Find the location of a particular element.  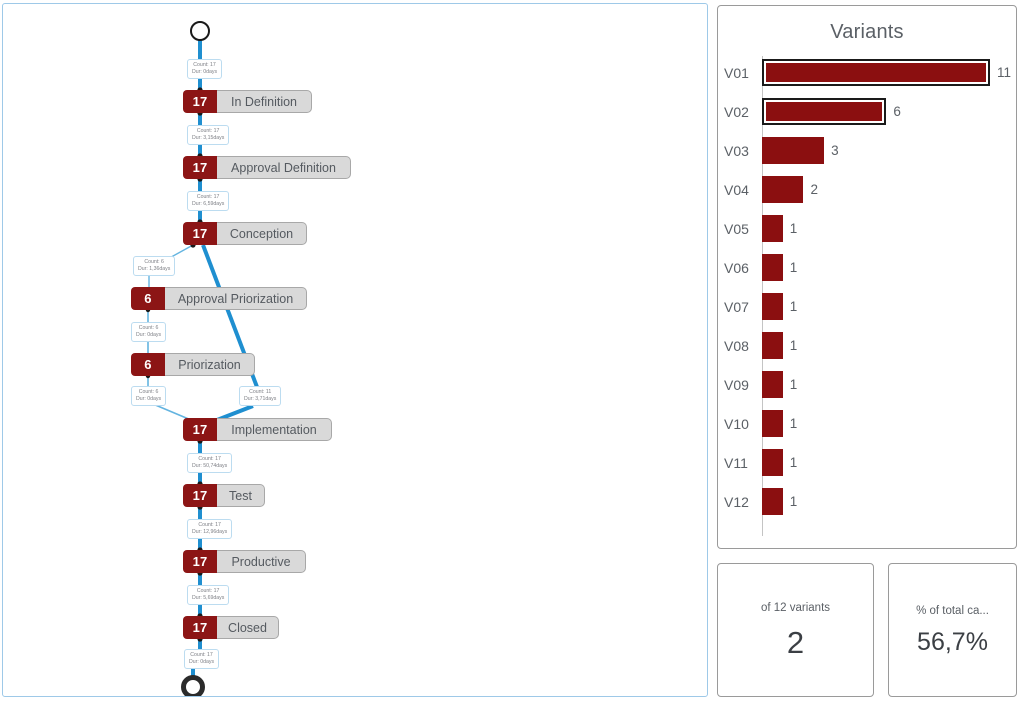

edge-label: Count: 11 Dur: 3,71days is located at coordinates (260, 396).